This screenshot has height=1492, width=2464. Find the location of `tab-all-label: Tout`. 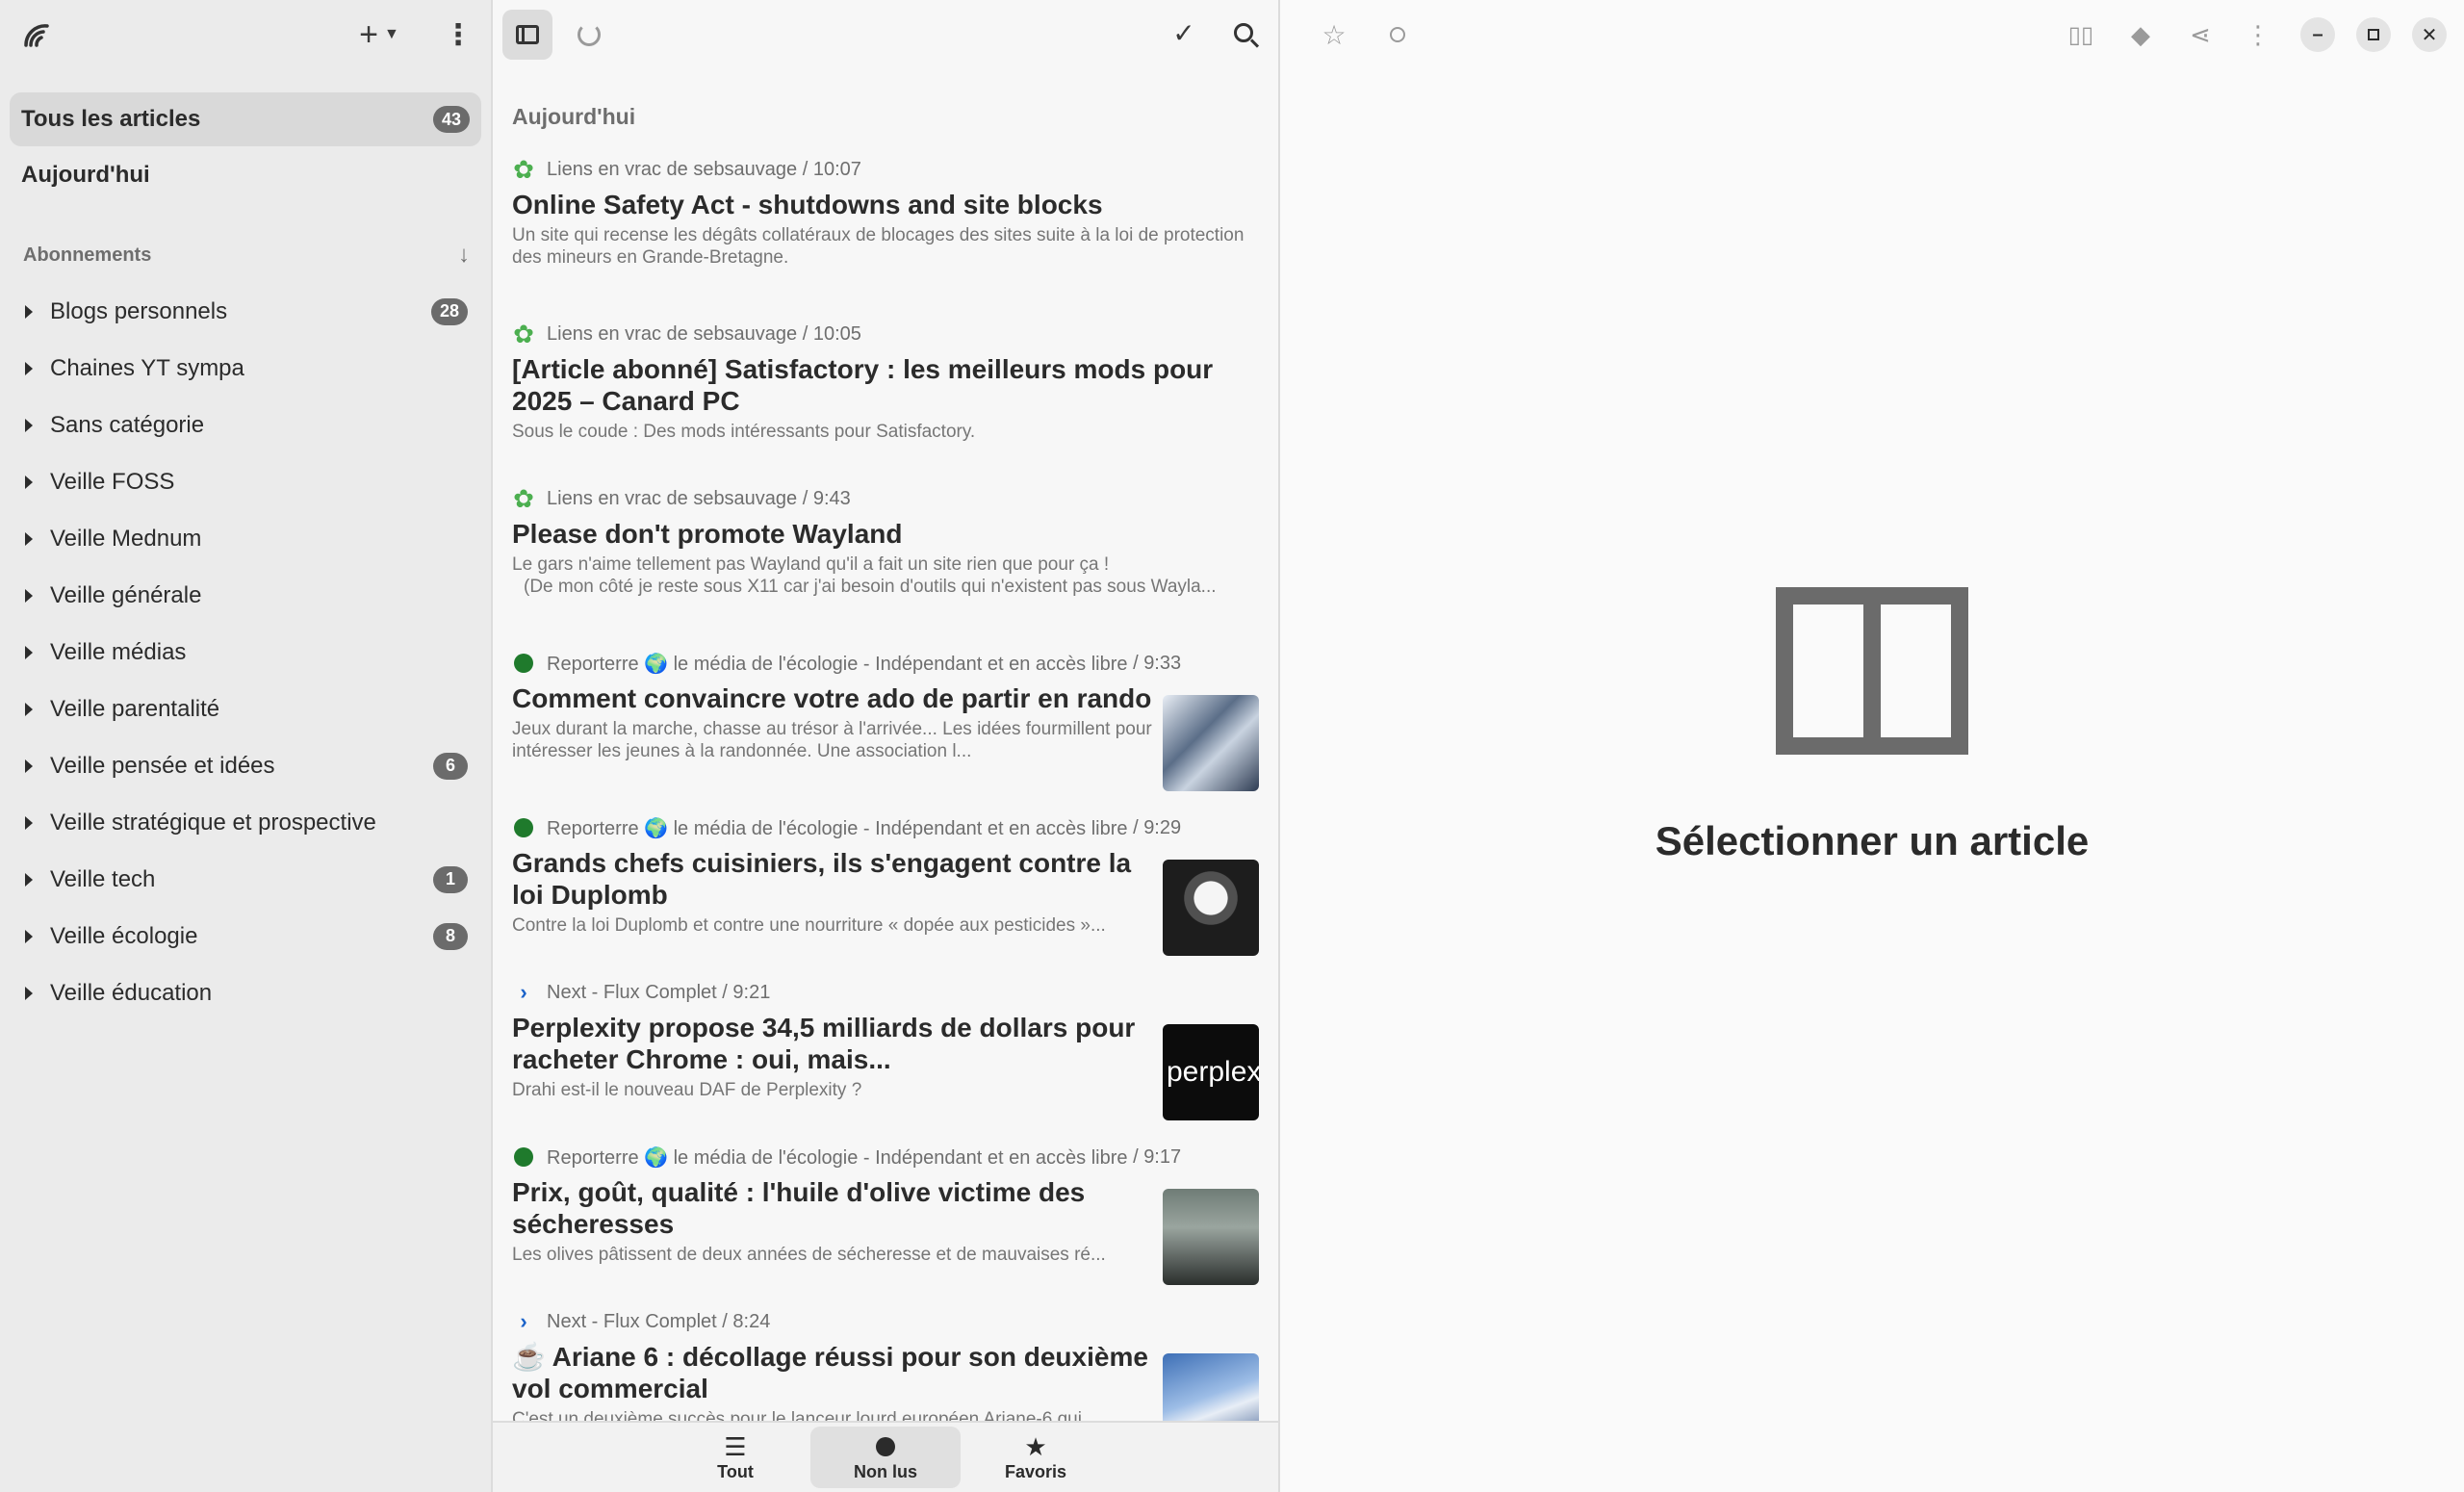

tab-all-label: Tout is located at coordinates (735, 1471).